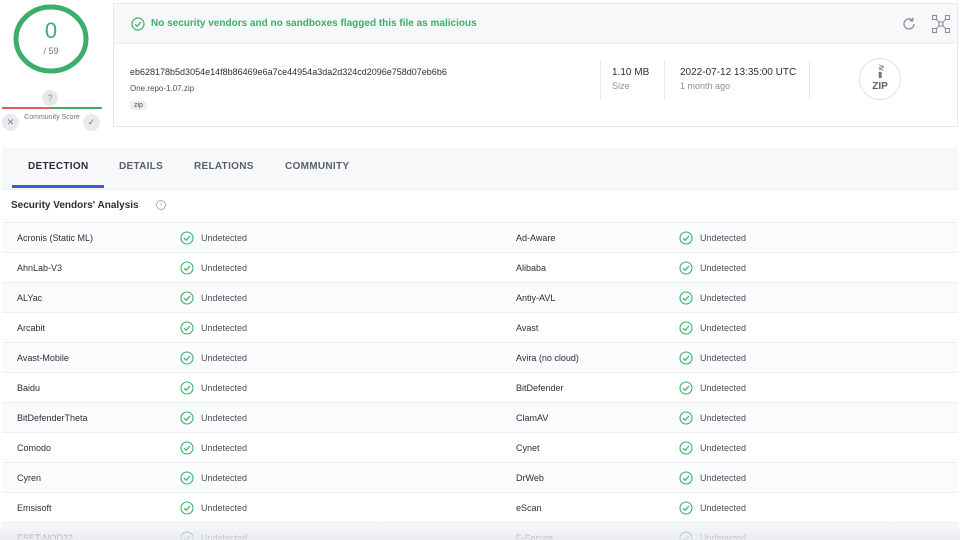 This screenshot has height=540, width=960. What do you see at coordinates (536, 238) in the screenshot?
I see `vendor-name: Ad-Aware` at bounding box center [536, 238].